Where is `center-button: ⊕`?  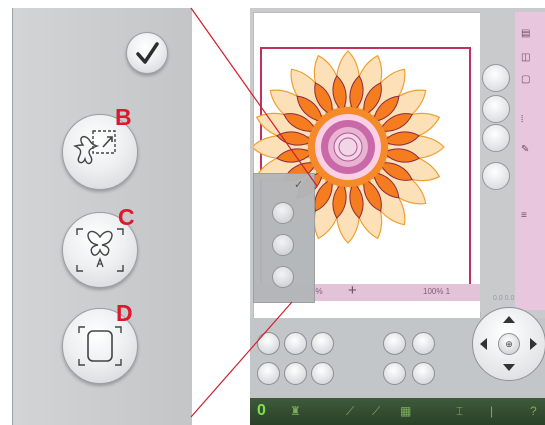 center-button: ⊕ is located at coordinates (509, 344).